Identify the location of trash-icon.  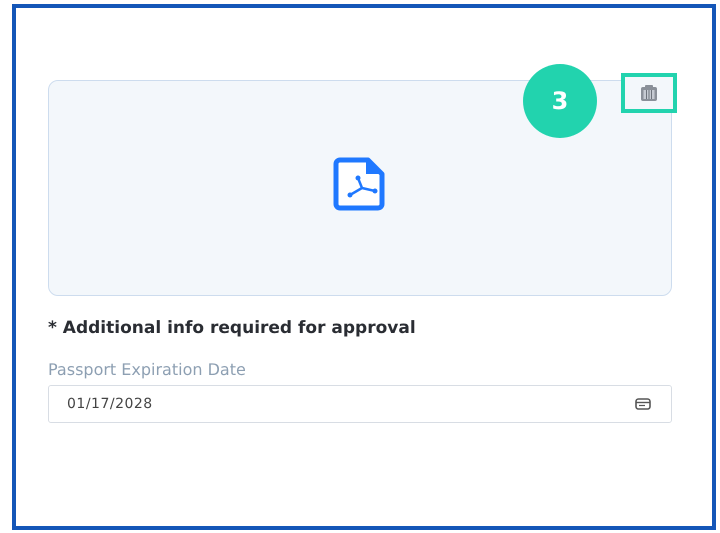
(649, 93).